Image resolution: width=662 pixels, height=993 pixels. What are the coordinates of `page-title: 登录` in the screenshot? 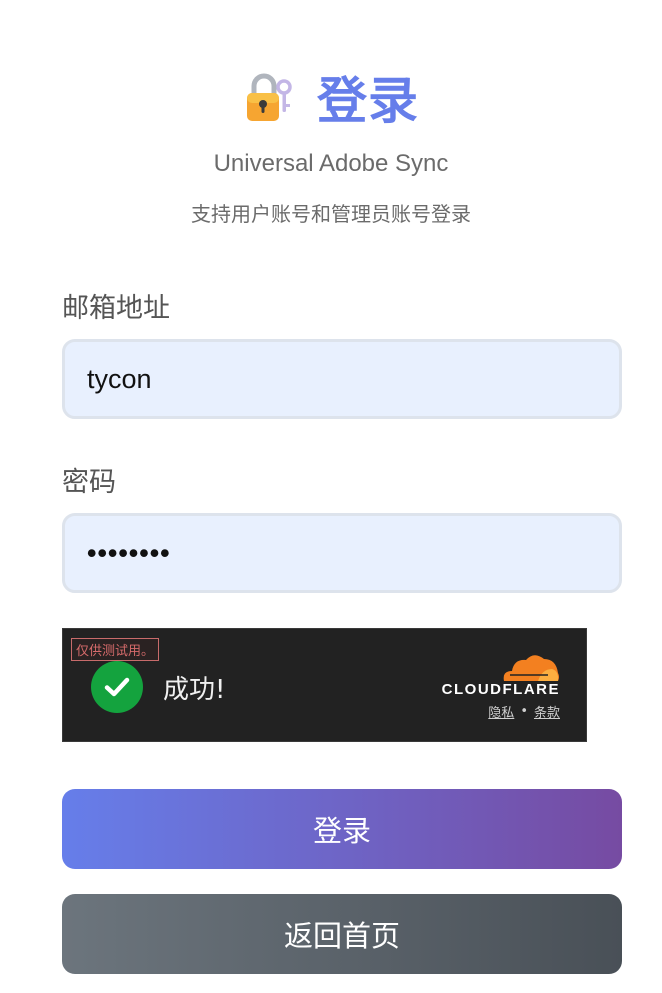 It's located at (368, 101).